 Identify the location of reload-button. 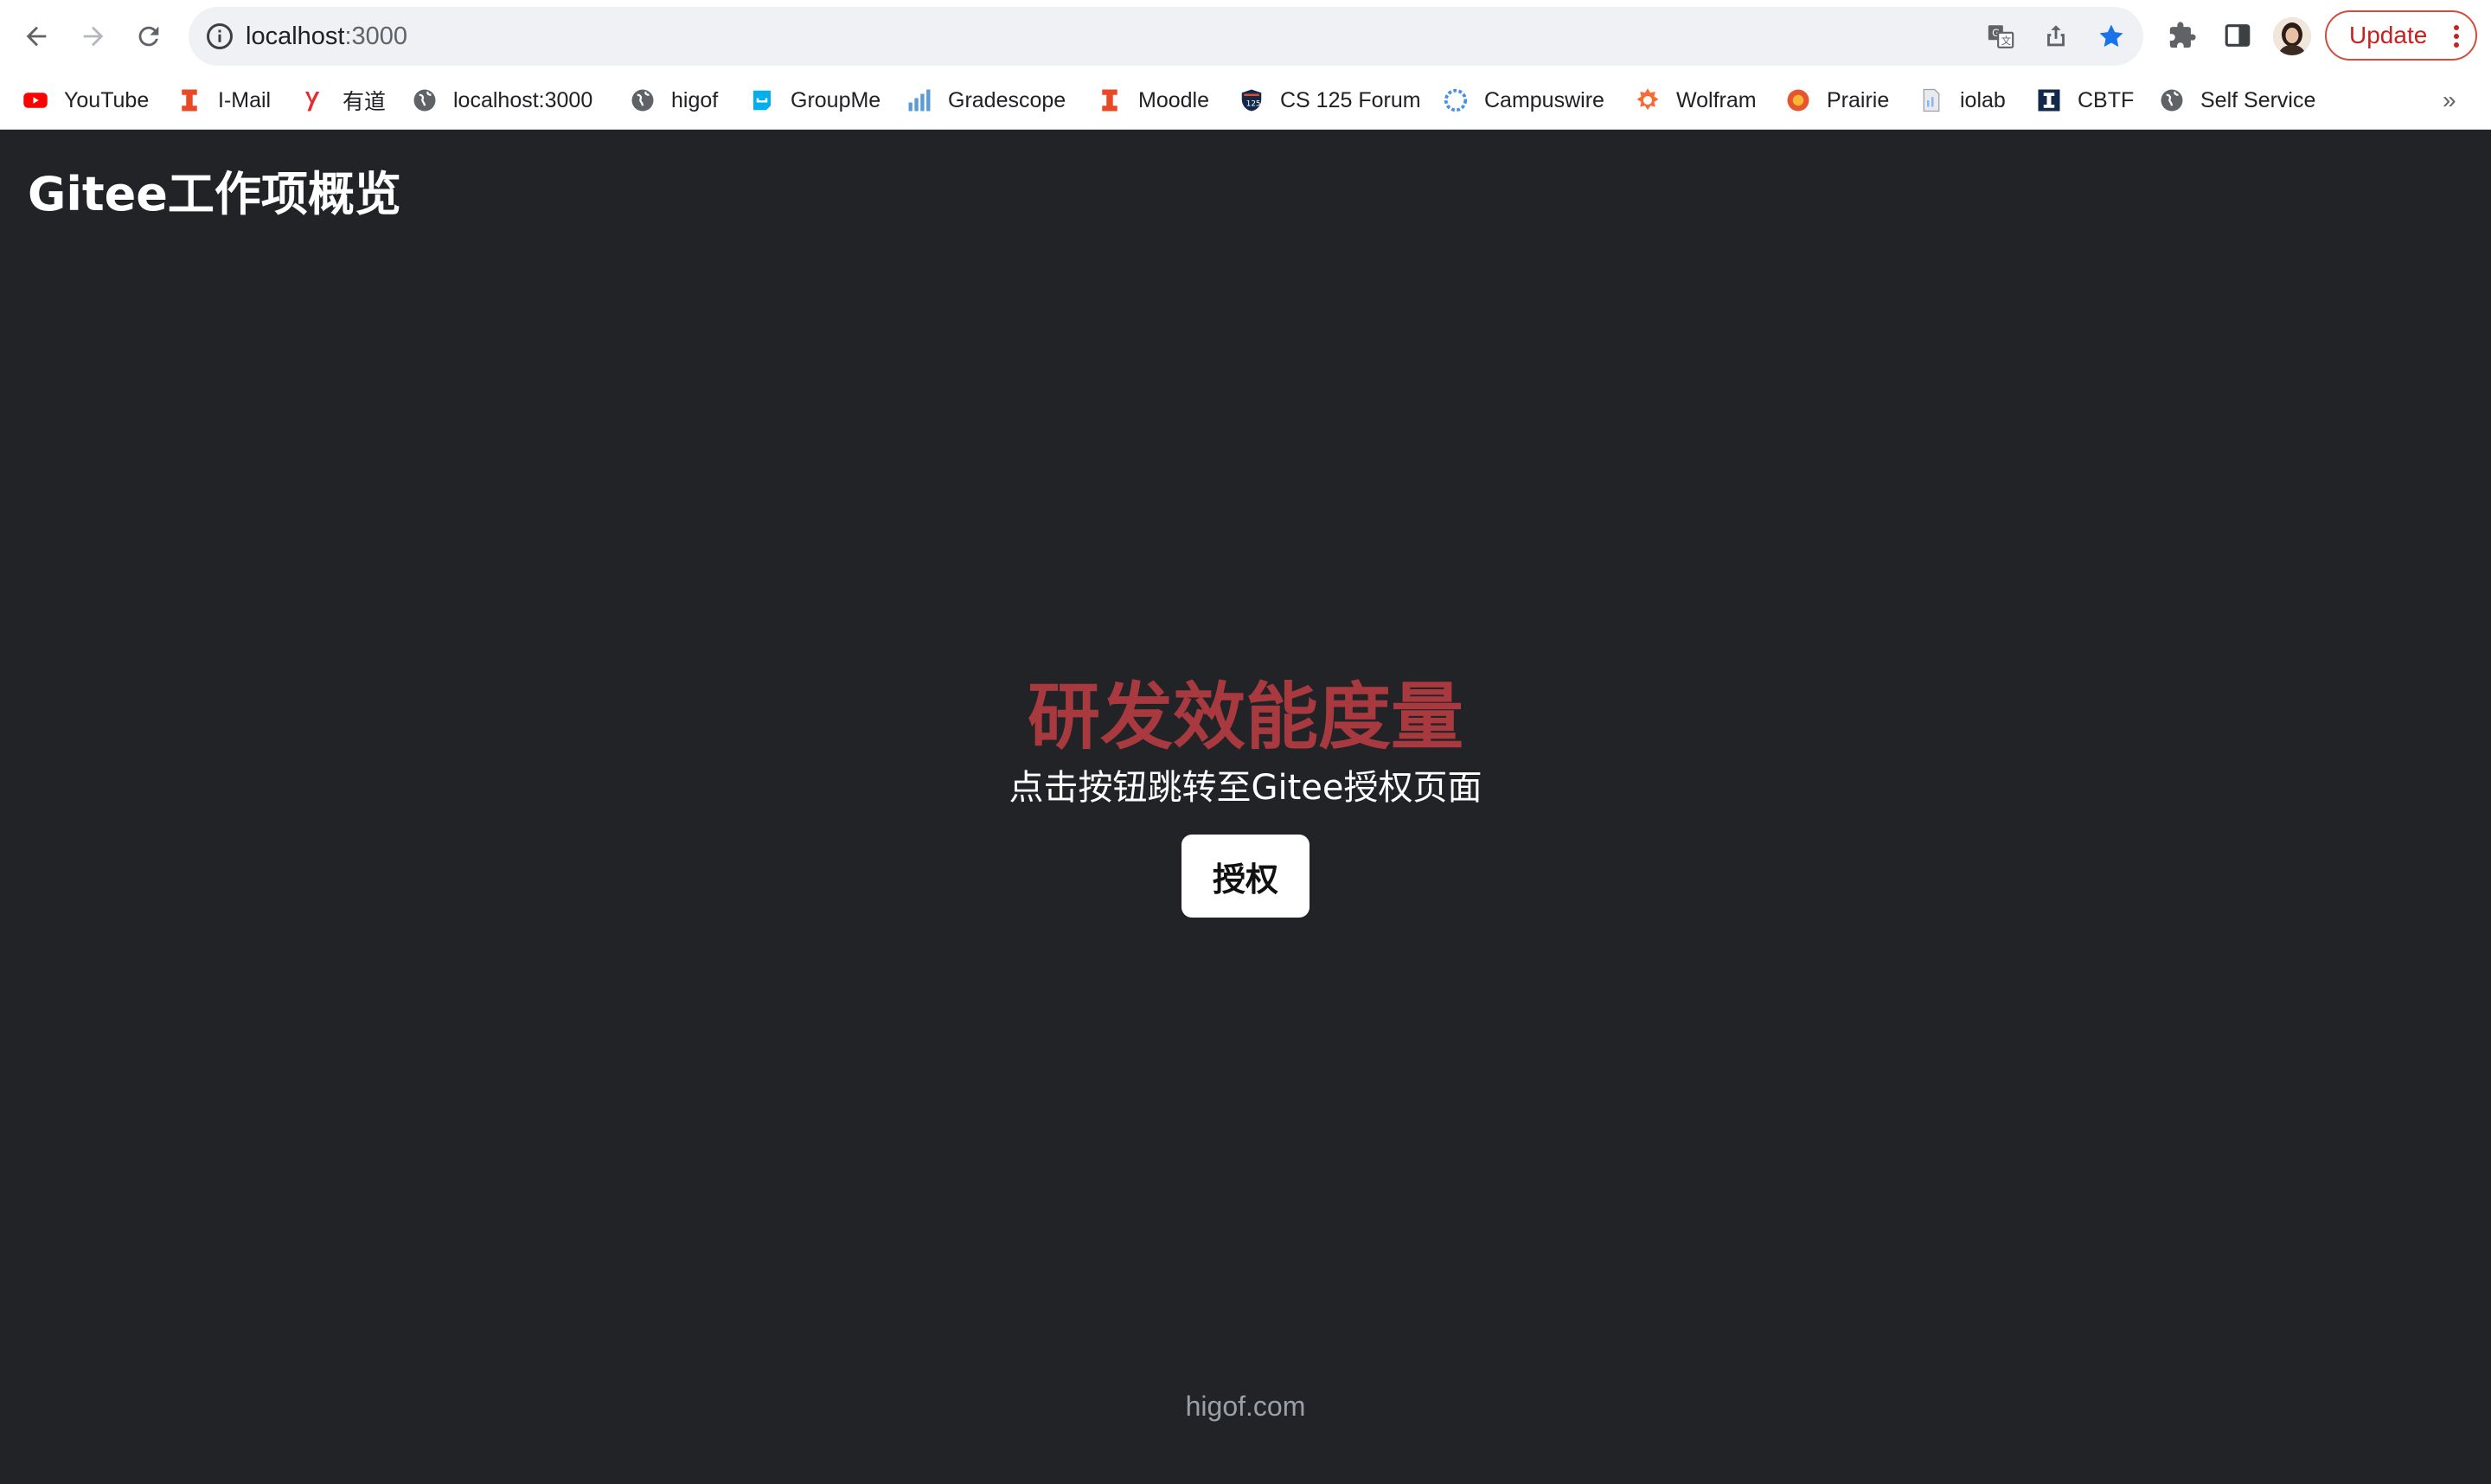
(149, 36).